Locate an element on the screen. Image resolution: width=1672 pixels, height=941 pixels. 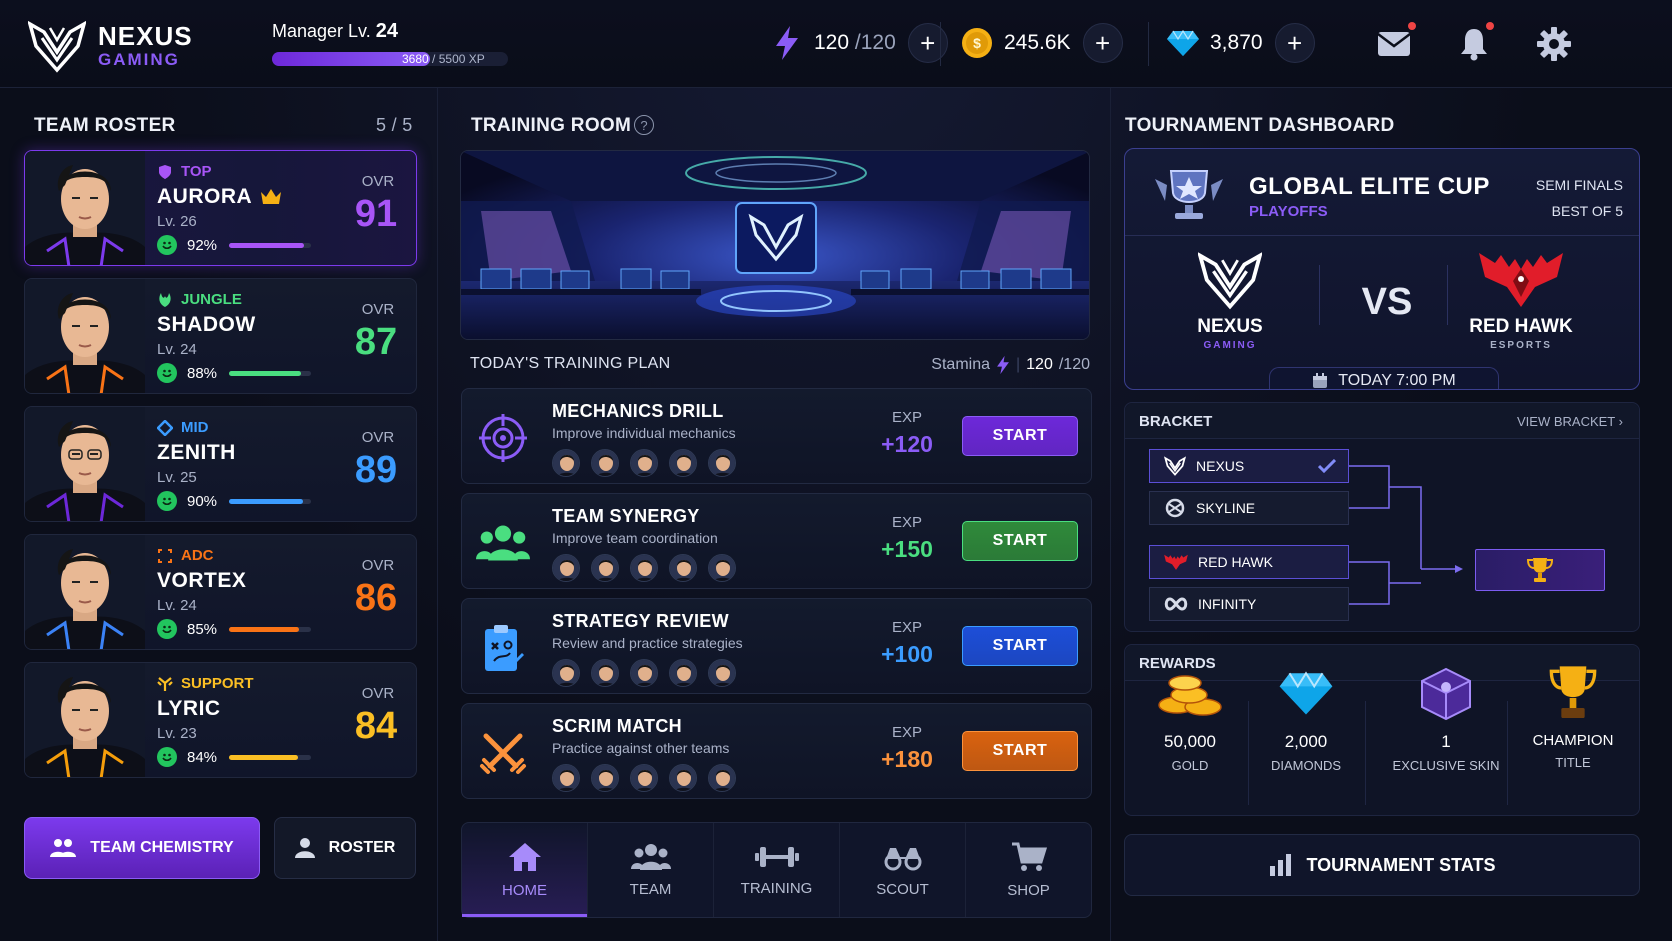
player-card: JUNGLE SHADOW Lv. 24 88% OVR 87 is located at coordinates (220, 336).